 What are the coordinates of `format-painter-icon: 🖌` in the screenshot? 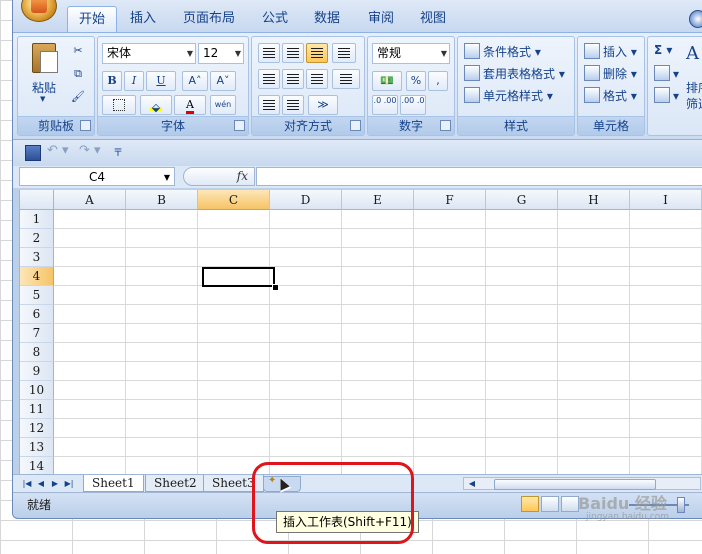 It's located at (78, 97).